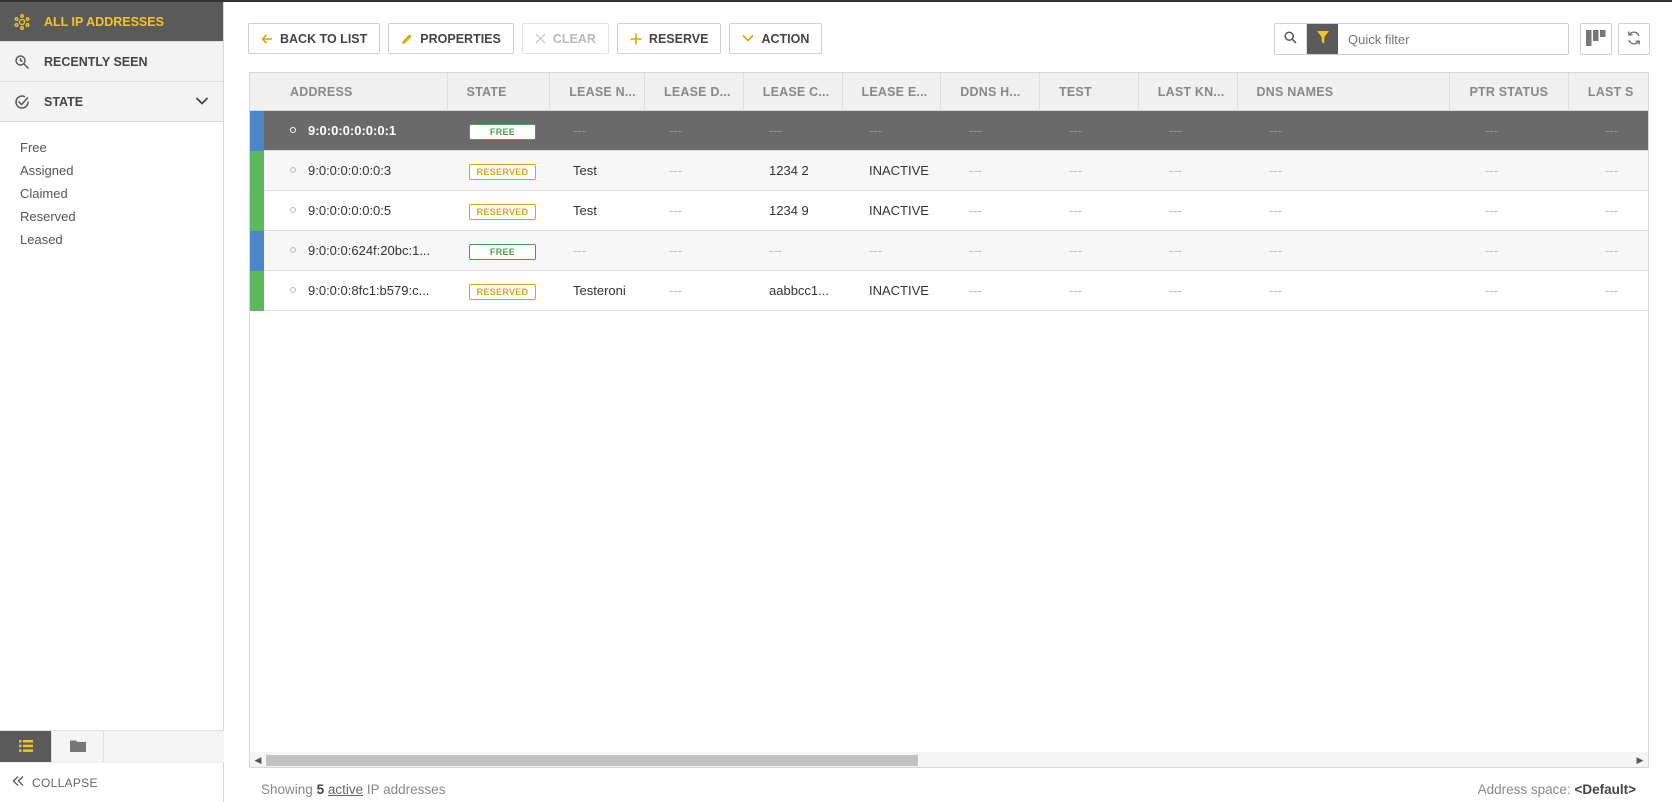 The width and height of the screenshot is (1672, 802). I want to click on network-icon, so click(22, 22).